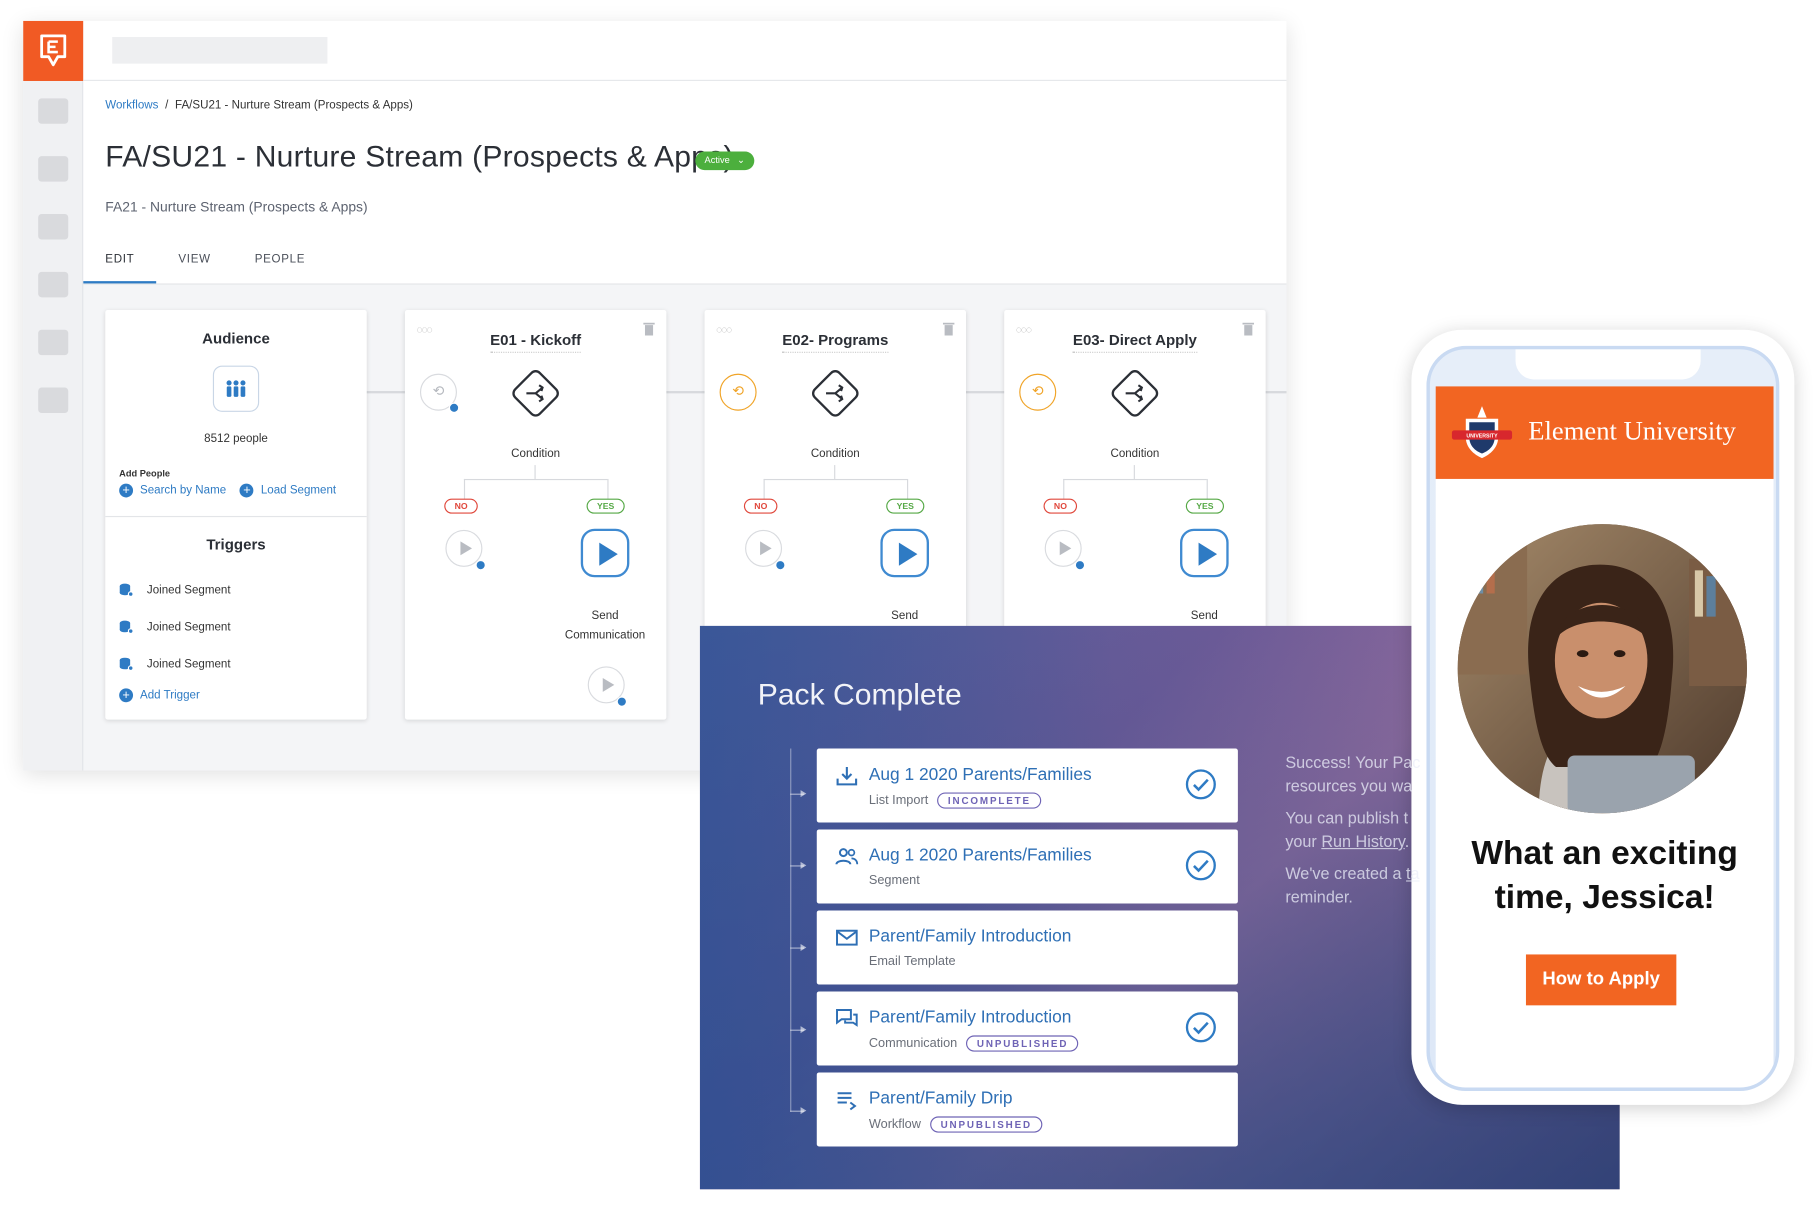 The width and height of the screenshot is (1814, 1215). What do you see at coordinates (1604, 432) in the screenshot?
I see `email-header: UNIVERSITY Element University` at bounding box center [1604, 432].